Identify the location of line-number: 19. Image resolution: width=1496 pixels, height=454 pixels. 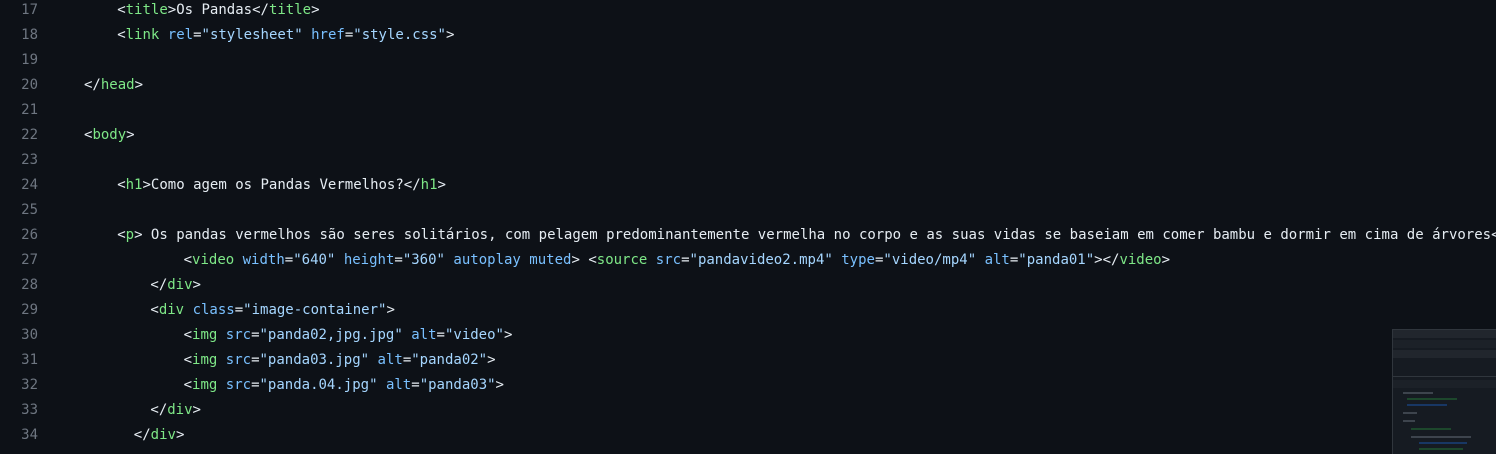
(29, 60).